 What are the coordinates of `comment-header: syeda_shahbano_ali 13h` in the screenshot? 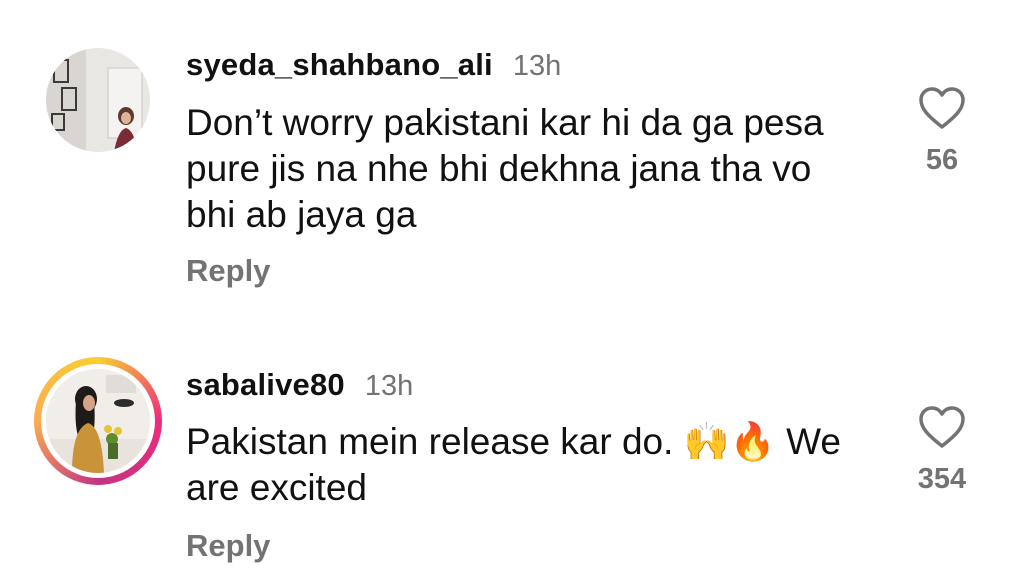 It's located at (373, 65).